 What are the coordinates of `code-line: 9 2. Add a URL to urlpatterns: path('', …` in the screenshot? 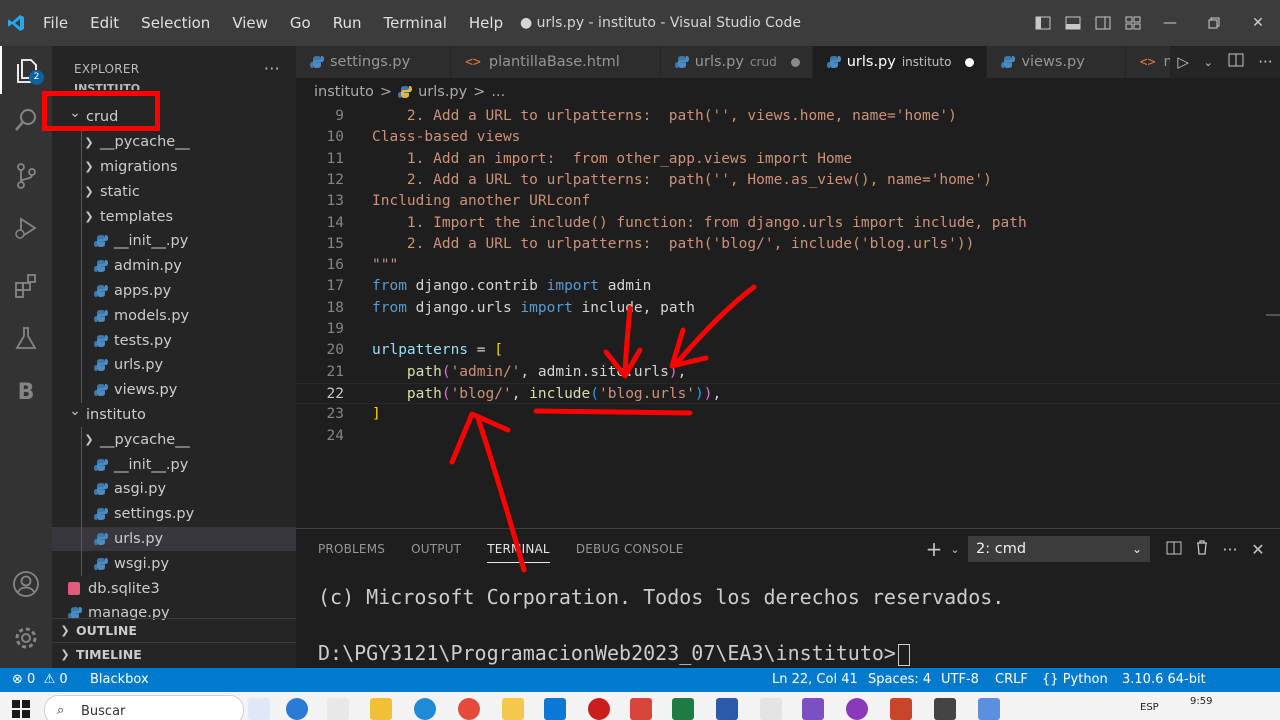 It's located at (788, 116).